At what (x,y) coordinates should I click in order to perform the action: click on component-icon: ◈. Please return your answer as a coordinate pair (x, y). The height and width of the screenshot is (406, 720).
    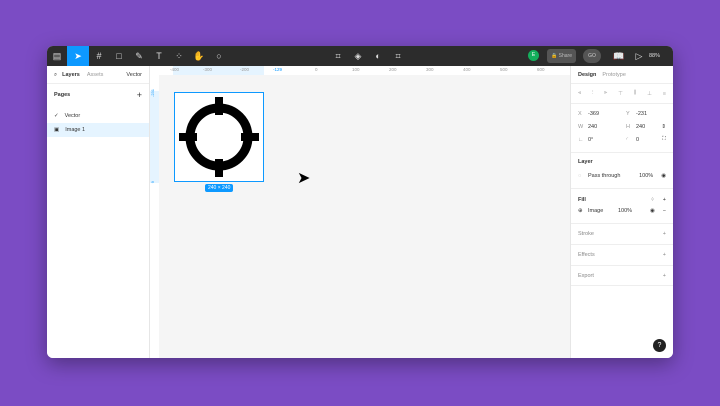
    Looking at the image, I should click on (358, 56).